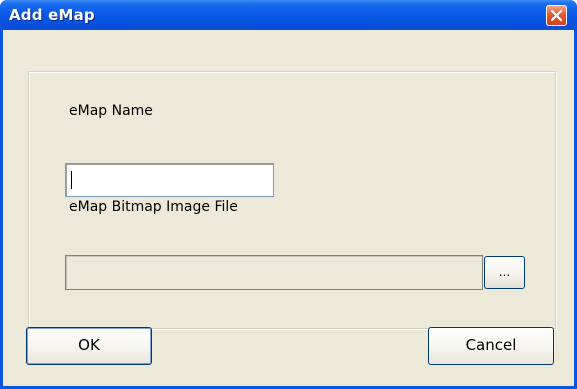  I want to click on close-icon, so click(556, 15).